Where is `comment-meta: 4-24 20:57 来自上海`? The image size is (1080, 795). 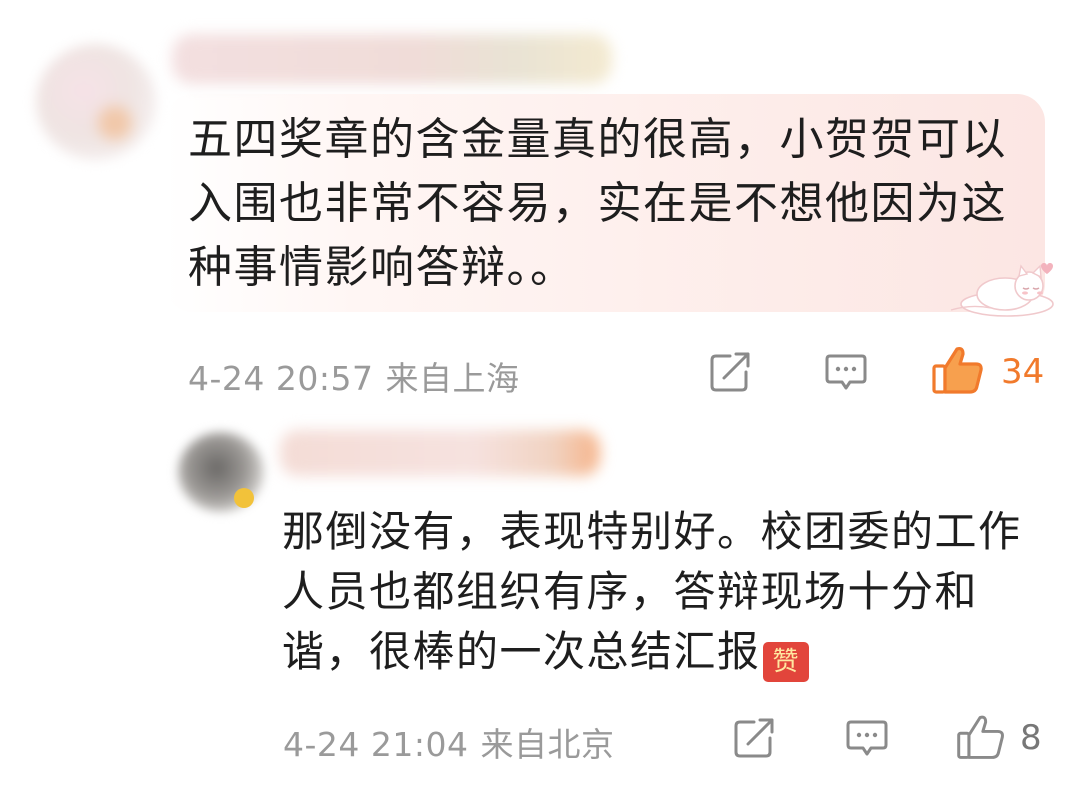
comment-meta: 4-24 20:57 来自上海 is located at coordinates (354, 376).